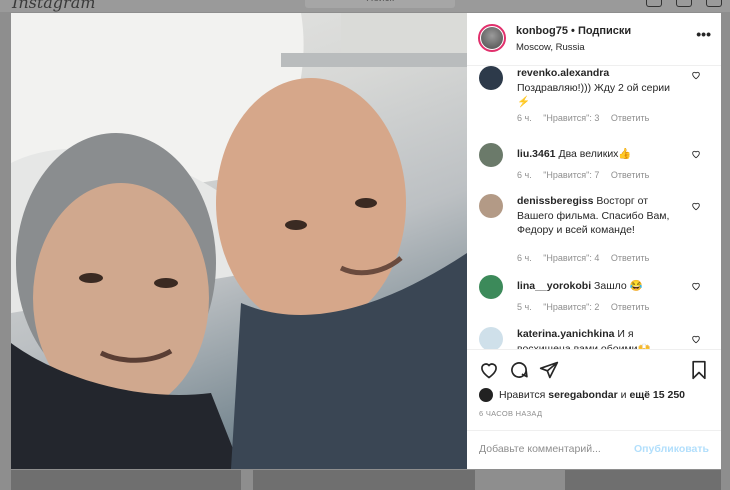  I want to click on comment-meta: 6 ч. "Нравится": 4 Ответить, so click(587, 258).